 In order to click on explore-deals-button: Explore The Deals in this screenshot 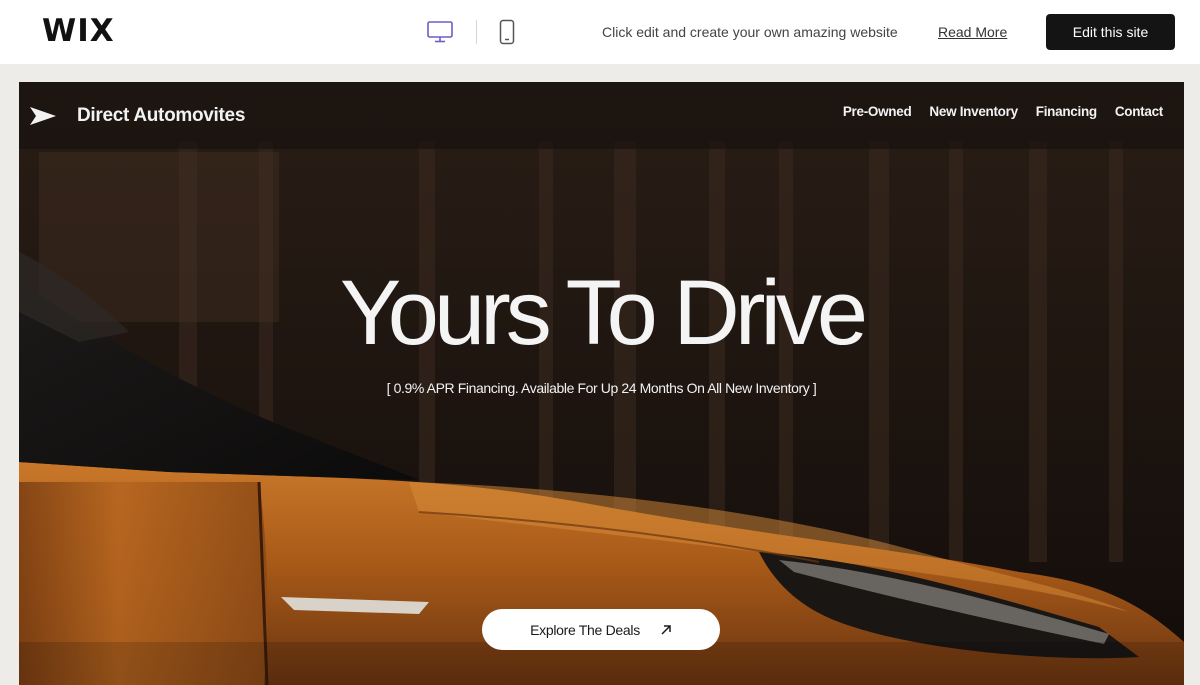, I will do `click(601, 629)`.